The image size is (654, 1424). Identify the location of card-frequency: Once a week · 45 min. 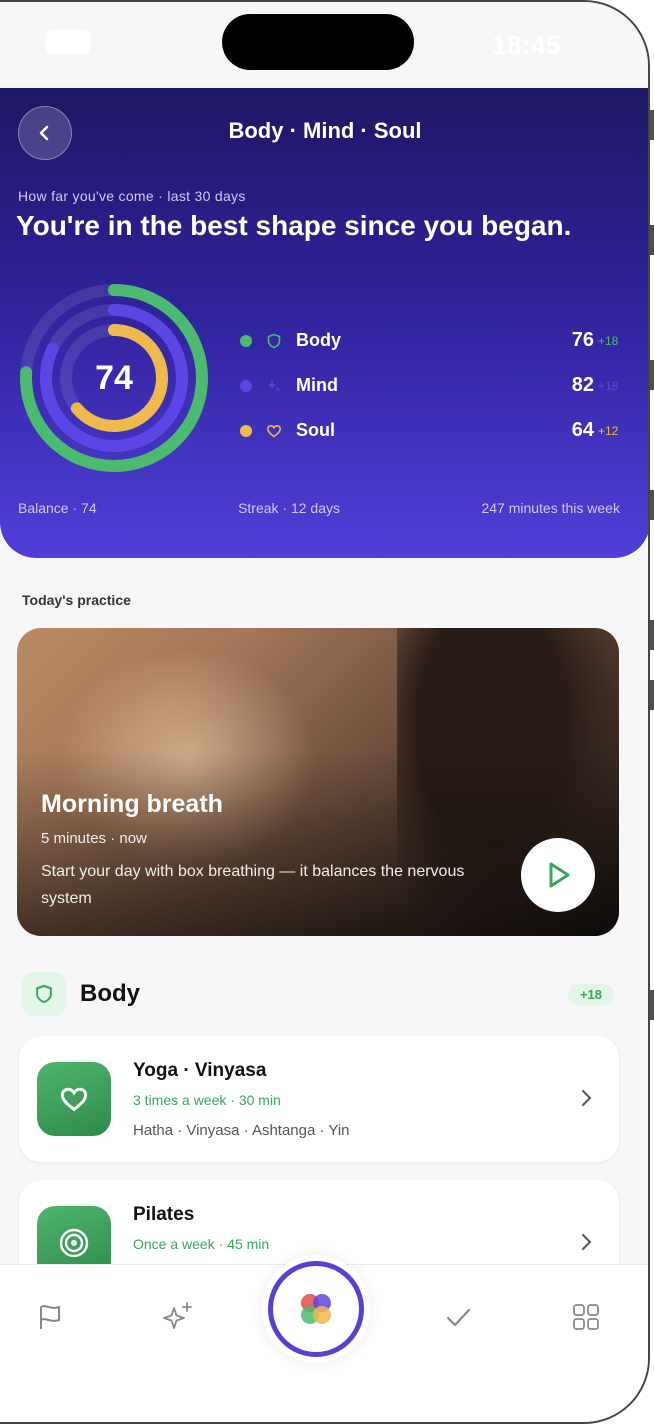
(201, 1244).